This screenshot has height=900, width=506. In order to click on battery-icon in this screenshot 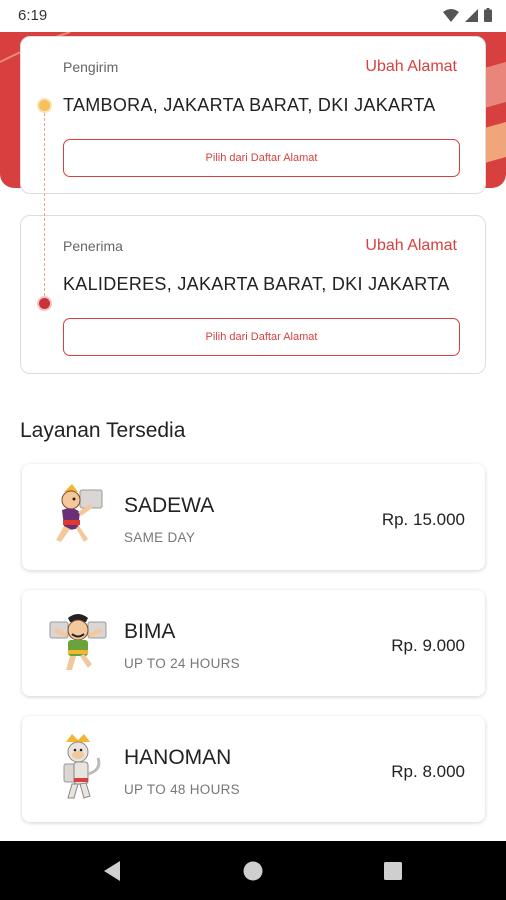, I will do `click(488, 15)`.